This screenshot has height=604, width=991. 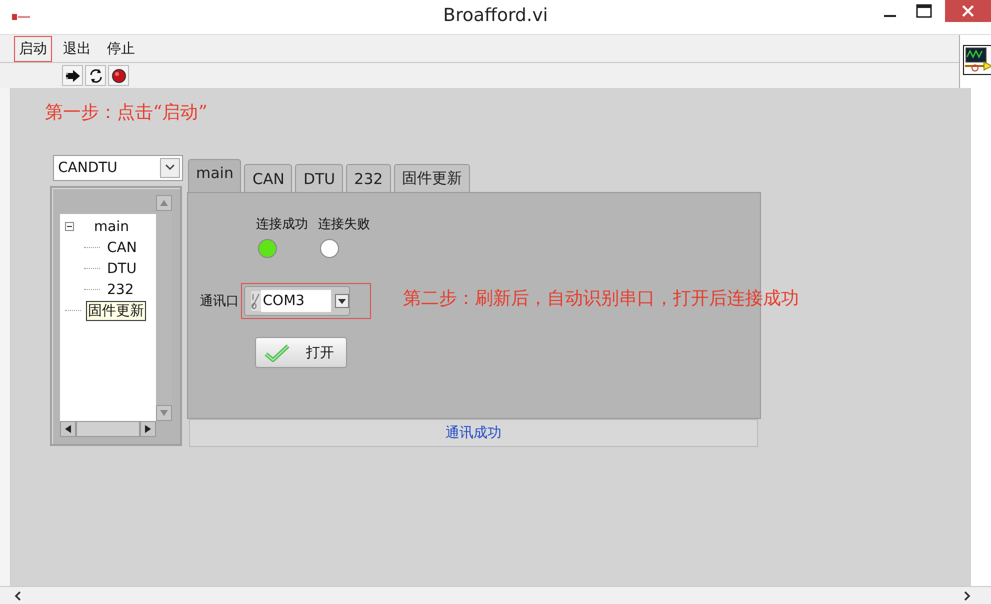 I want to click on run-button, so click(x=72, y=75).